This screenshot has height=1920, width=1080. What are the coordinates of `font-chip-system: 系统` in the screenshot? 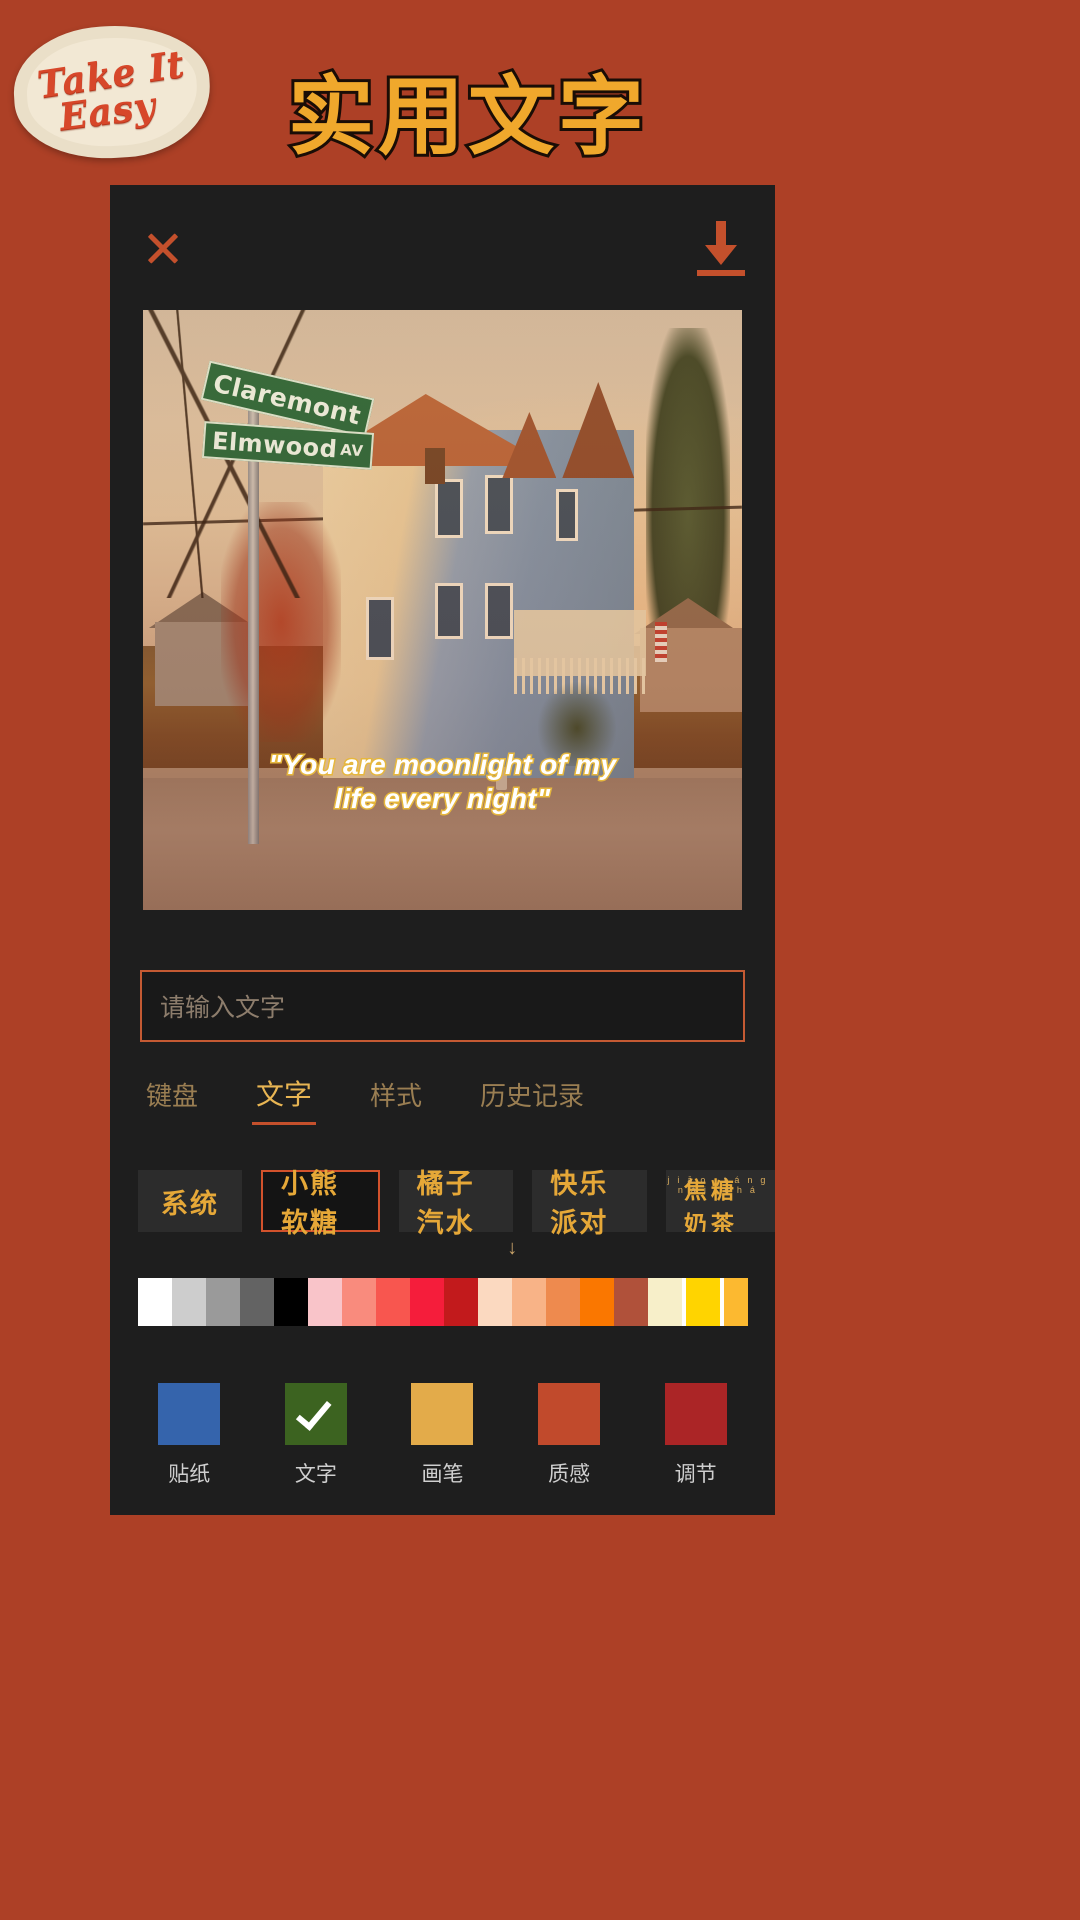 It's located at (190, 1201).